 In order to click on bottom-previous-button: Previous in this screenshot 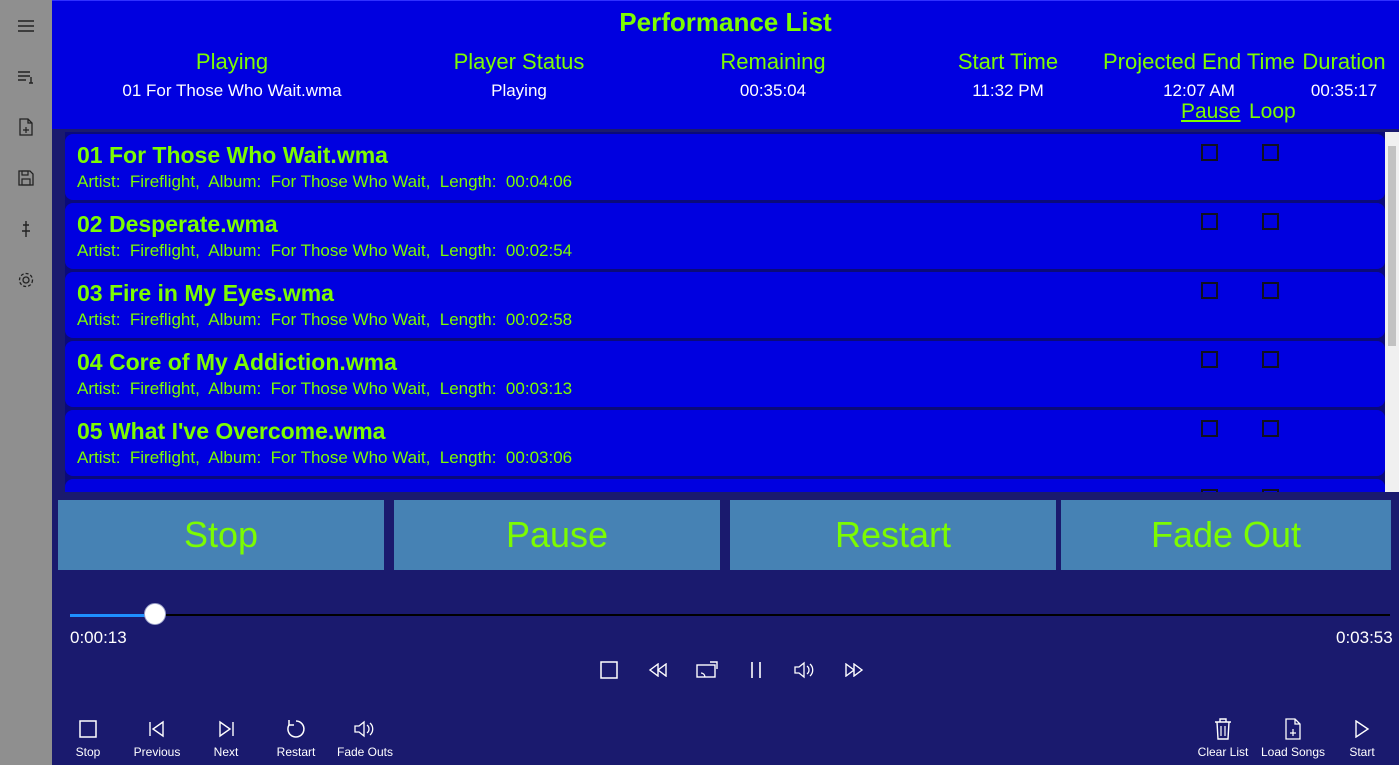, I will do `click(157, 737)`.